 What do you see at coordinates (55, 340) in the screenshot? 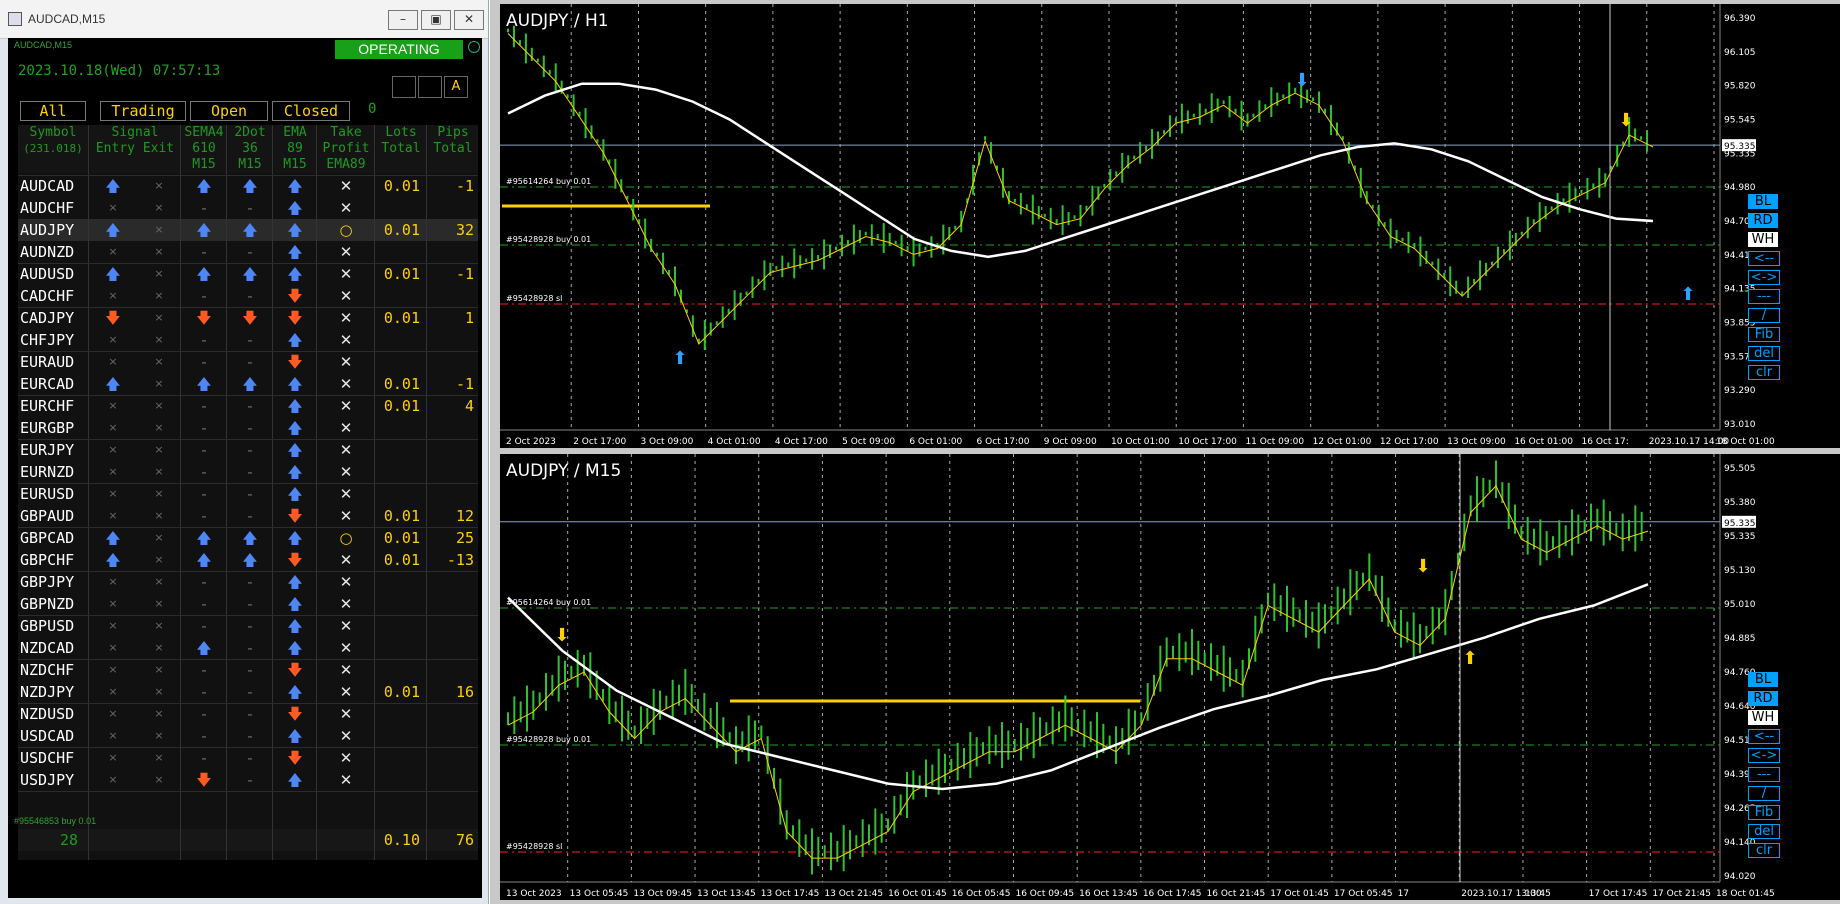
I see `row-symbol: CHFJPY` at bounding box center [55, 340].